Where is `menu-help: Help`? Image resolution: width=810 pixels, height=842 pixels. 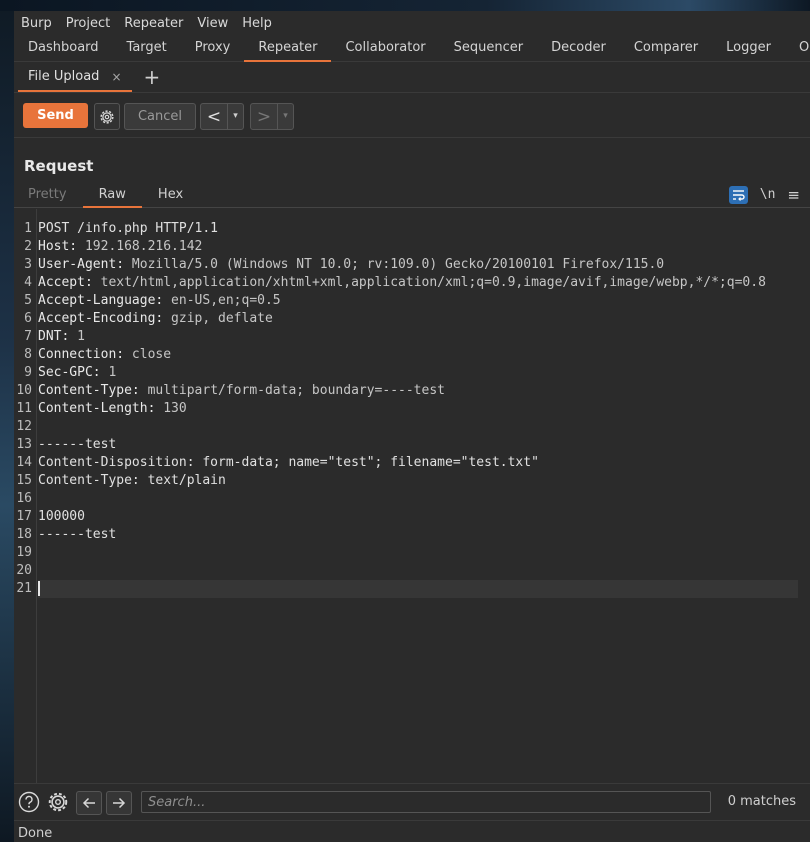
menu-help: Help is located at coordinates (257, 23).